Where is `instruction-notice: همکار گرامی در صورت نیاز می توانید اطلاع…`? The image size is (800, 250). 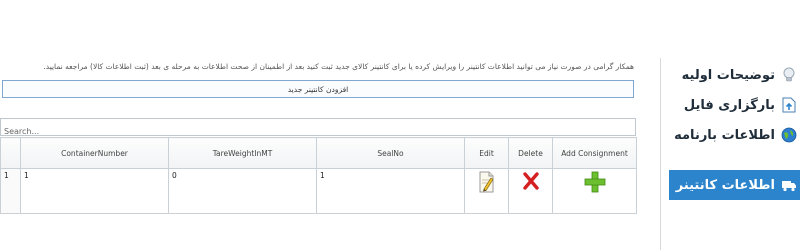
instruction-notice: همکار گرامی در صورت نیاز می توانید اطلاع… is located at coordinates (338, 66).